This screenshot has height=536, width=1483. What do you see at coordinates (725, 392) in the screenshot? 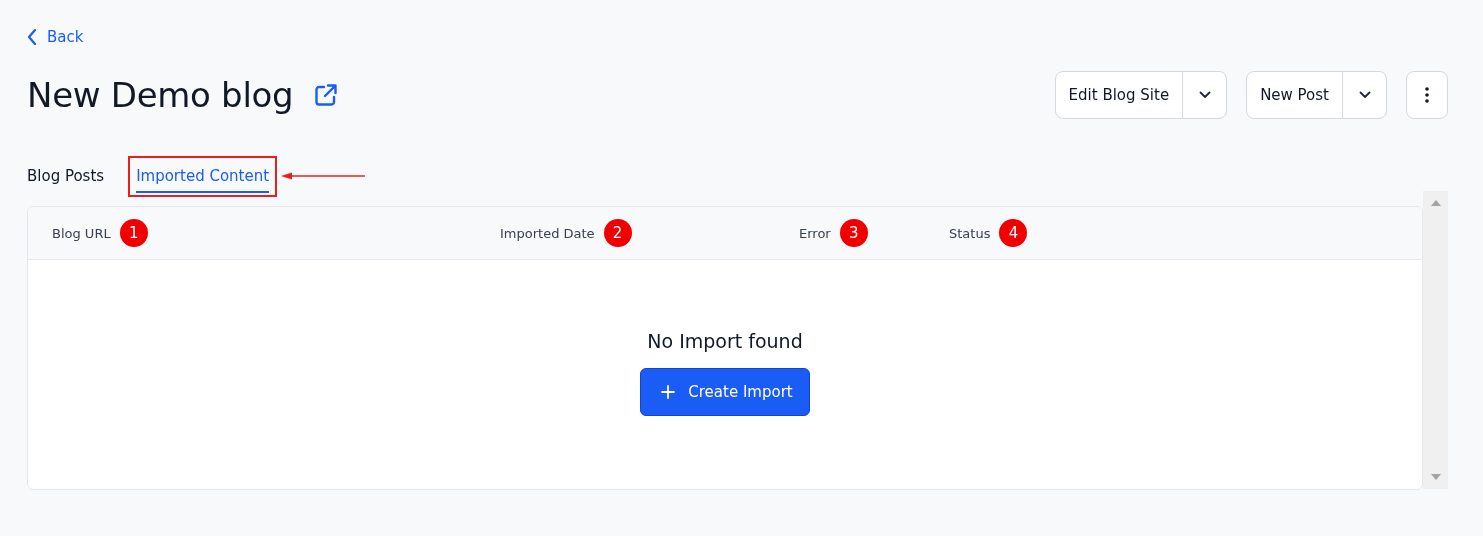
I see `create-import-button: Create Import` at bounding box center [725, 392].